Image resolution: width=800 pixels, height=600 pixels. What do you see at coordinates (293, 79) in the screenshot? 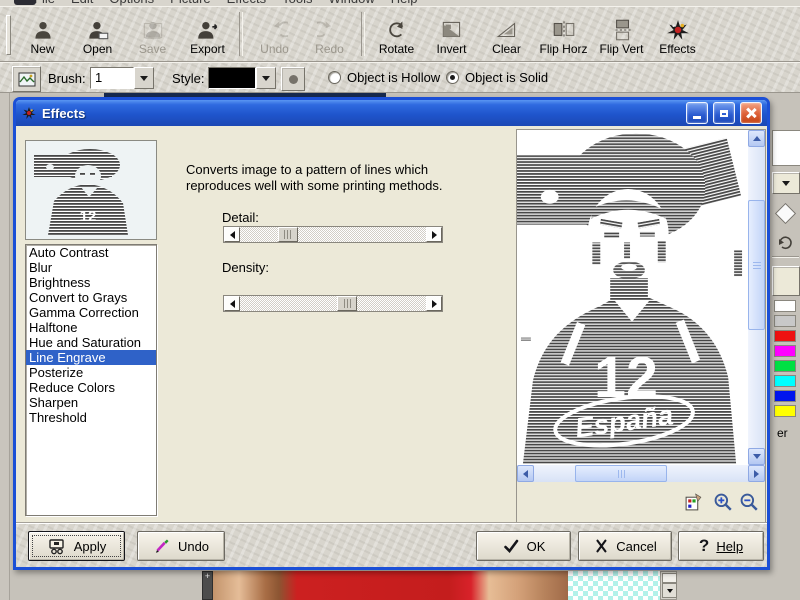
I see `color-dot-button` at bounding box center [293, 79].